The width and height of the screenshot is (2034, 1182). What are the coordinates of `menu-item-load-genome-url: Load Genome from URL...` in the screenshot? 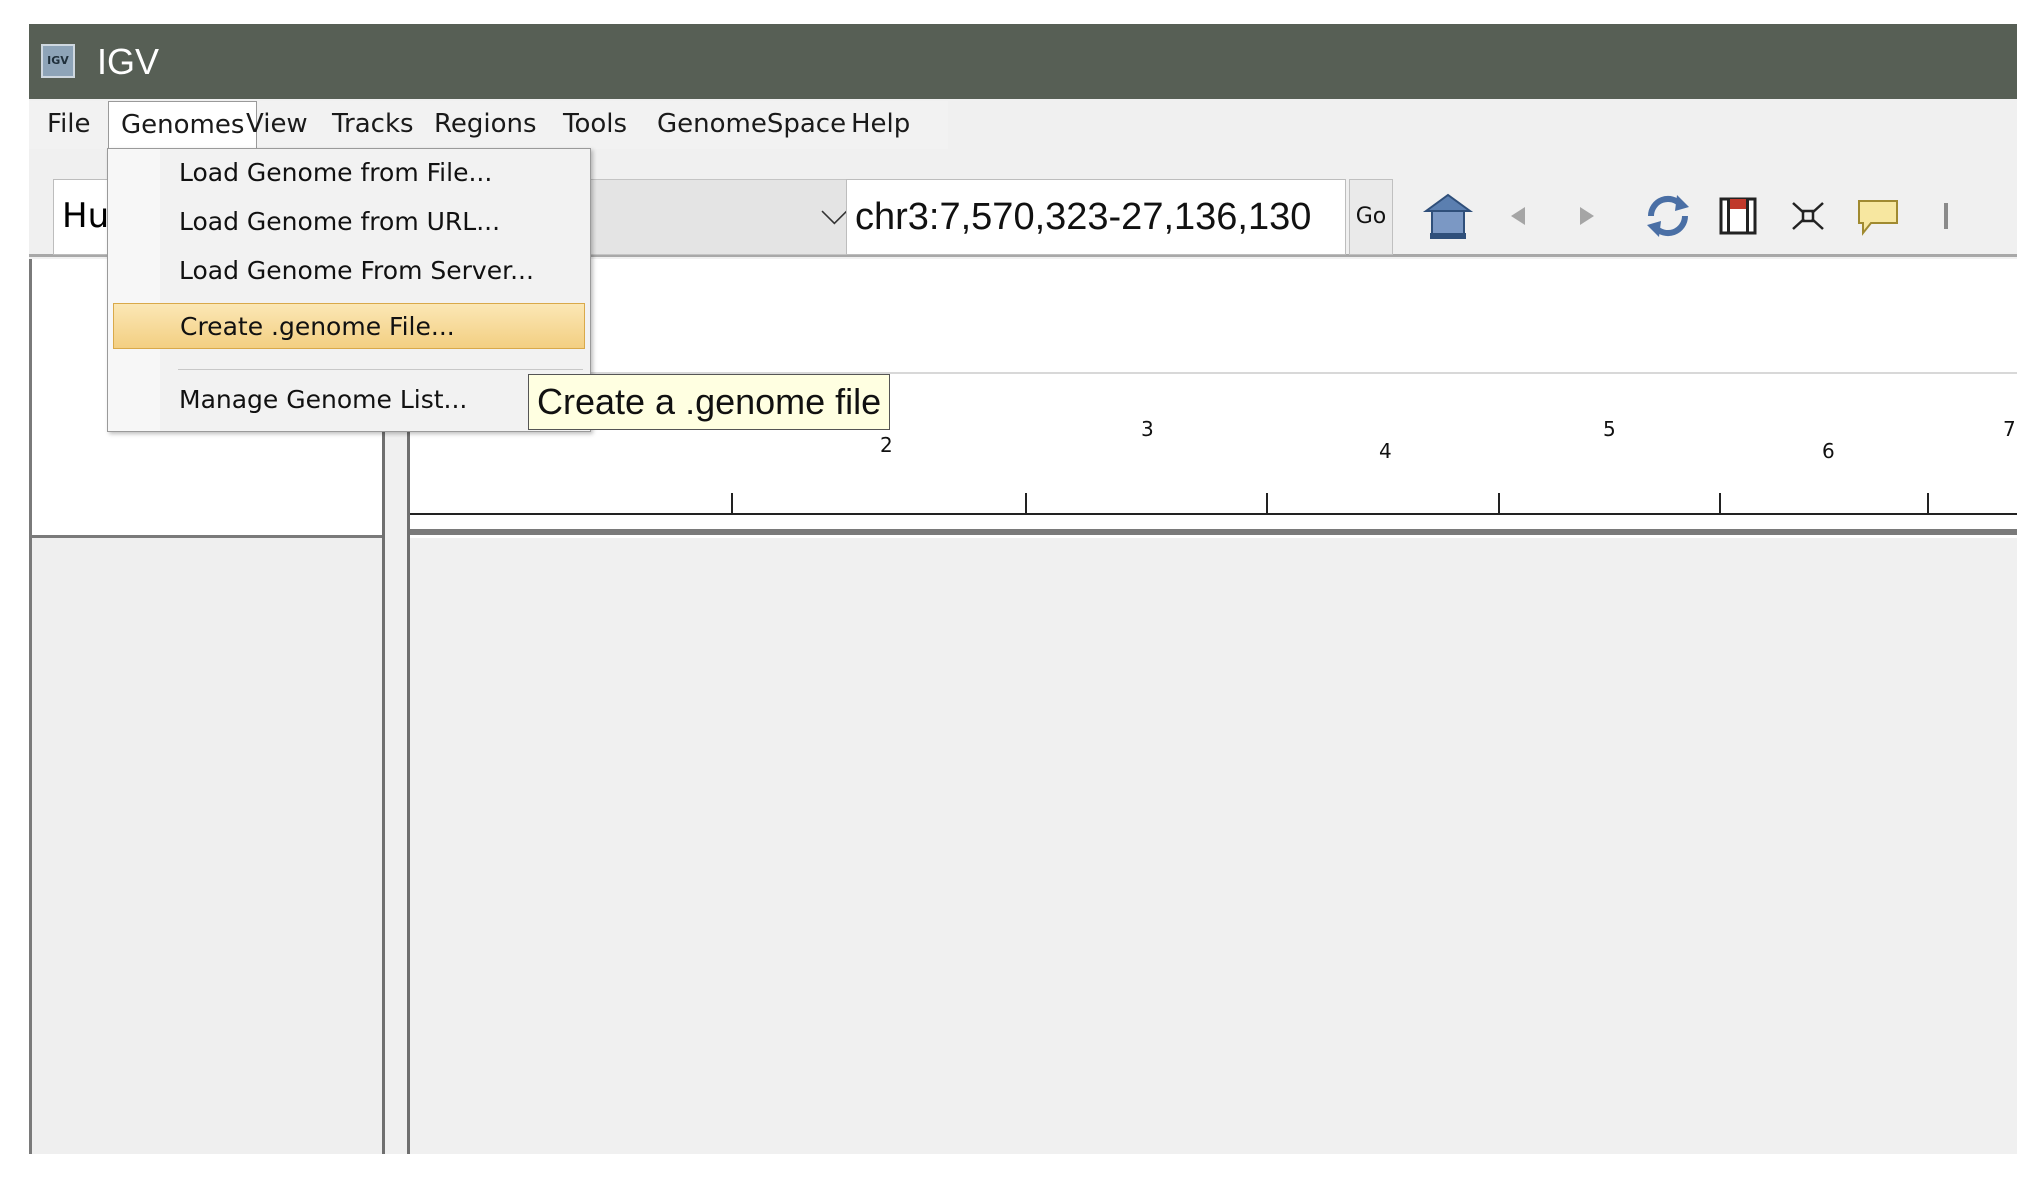 It's located at (349, 222).